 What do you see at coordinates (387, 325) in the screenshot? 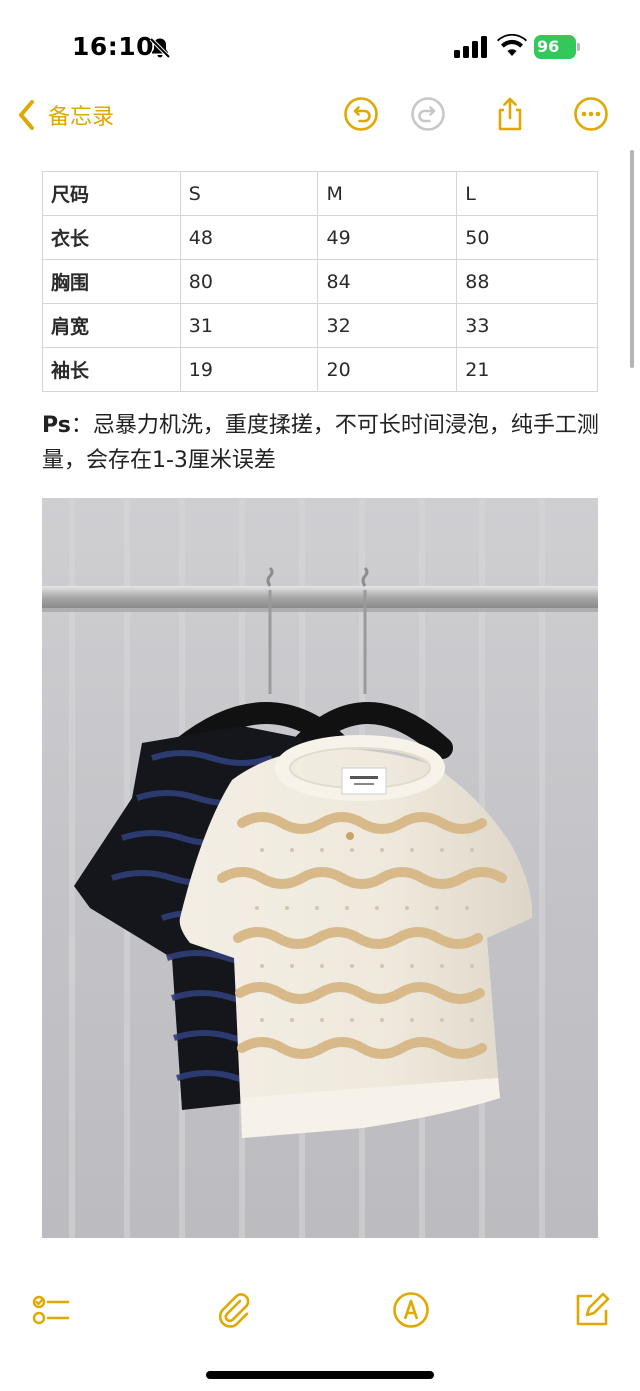
I see `table-cell: 32` at bounding box center [387, 325].